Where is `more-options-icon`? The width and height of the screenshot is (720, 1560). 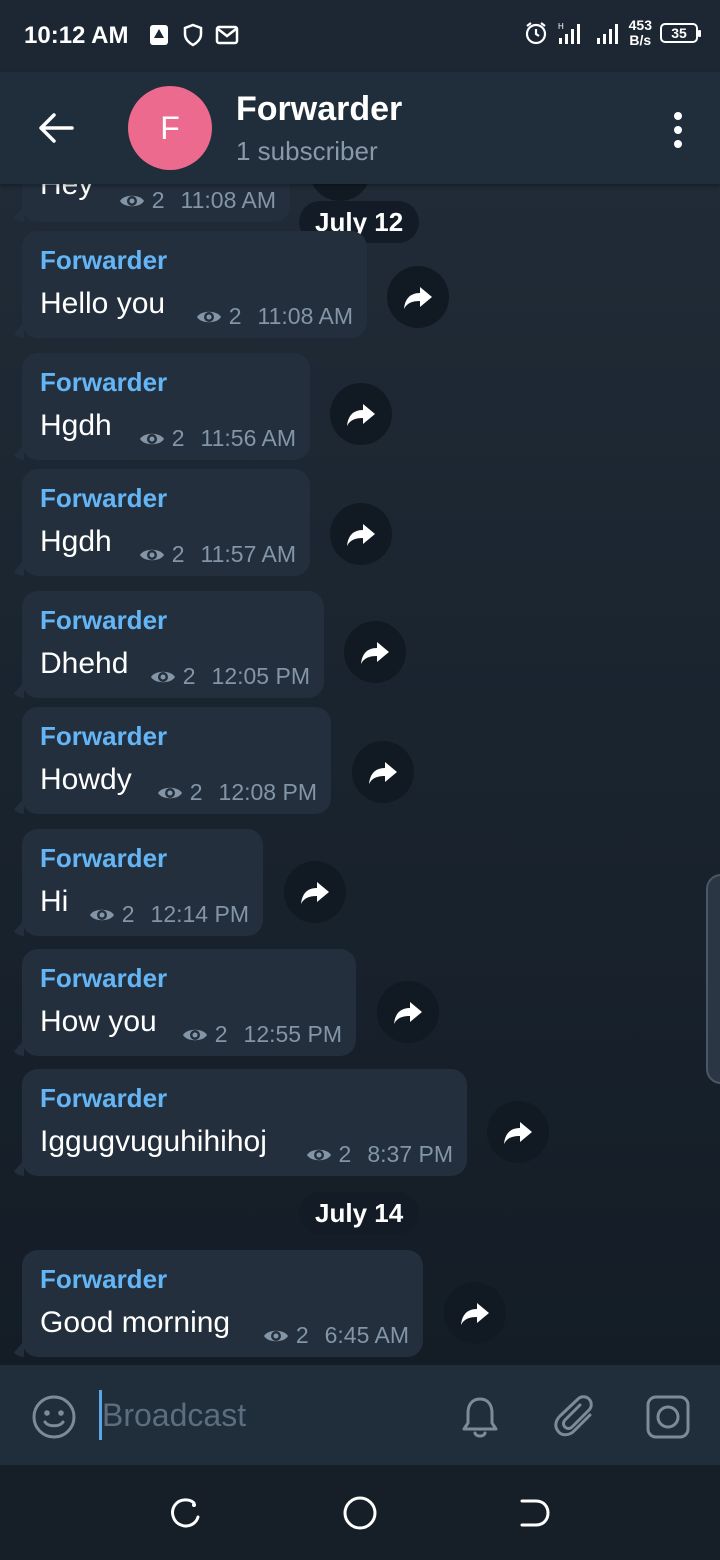
more-options-icon is located at coordinates (678, 130).